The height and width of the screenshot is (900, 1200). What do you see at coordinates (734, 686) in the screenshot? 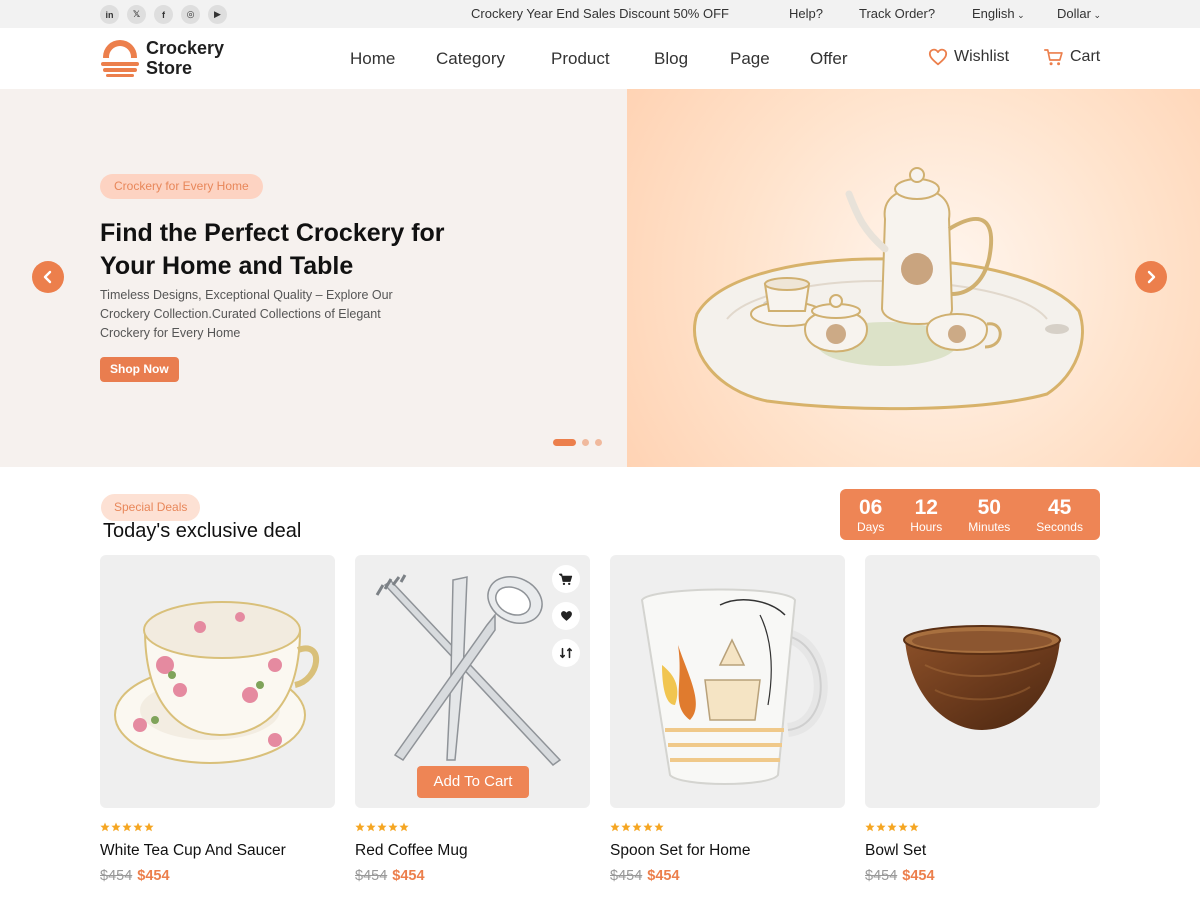
I see `mug-image` at bounding box center [734, 686].